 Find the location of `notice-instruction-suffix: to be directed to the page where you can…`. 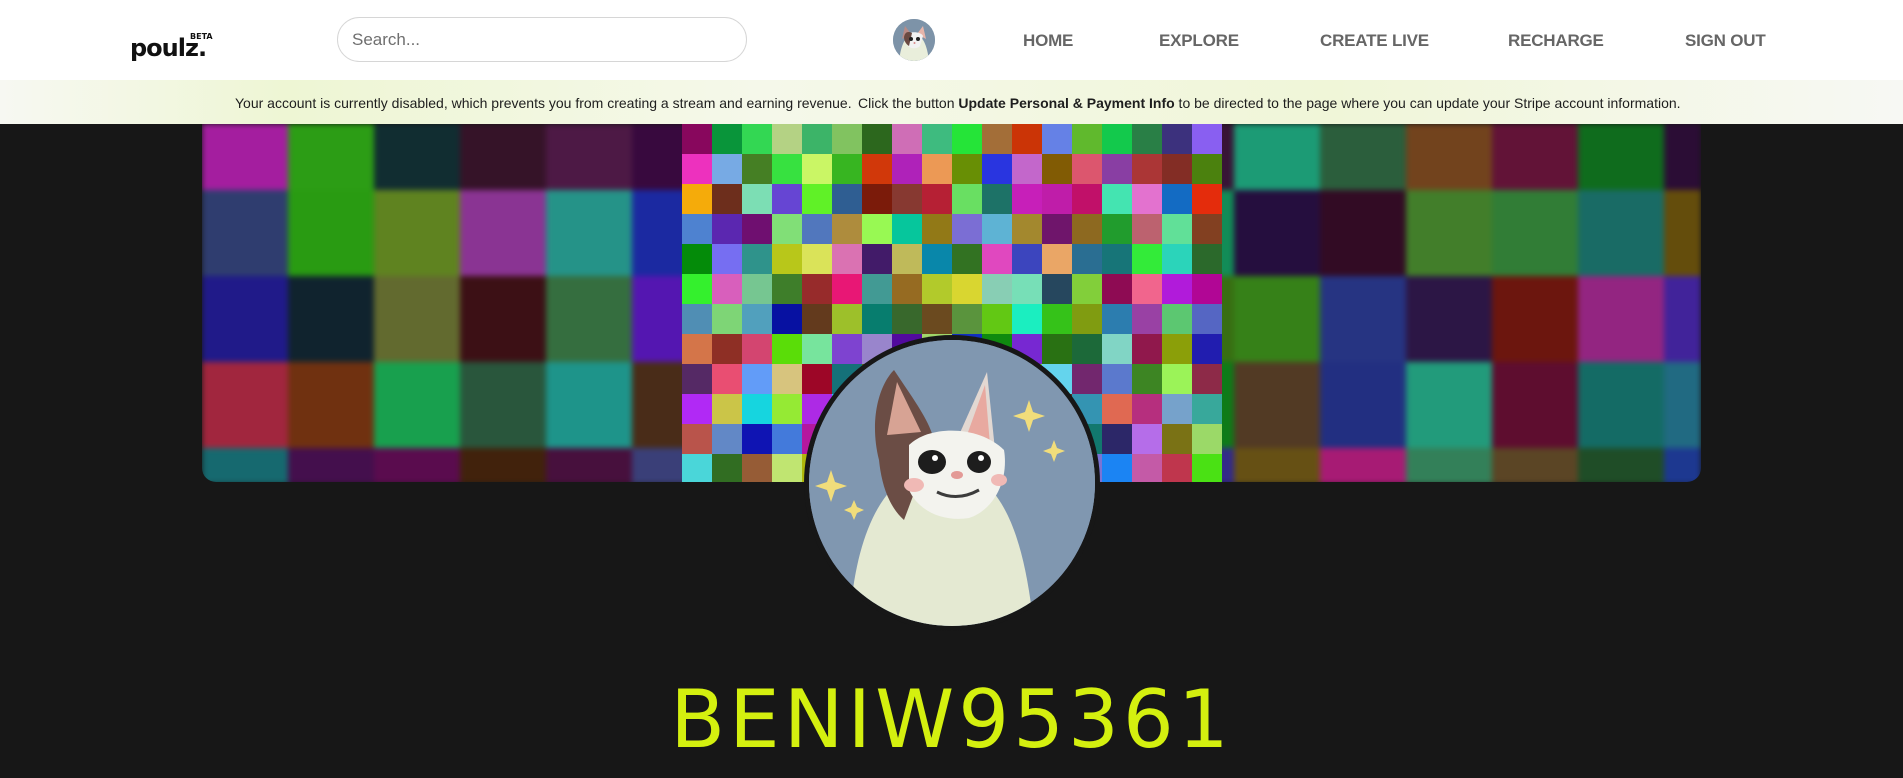

notice-instruction-suffix: to be directed to the page where you can… is located at coordinates (1427, 103).